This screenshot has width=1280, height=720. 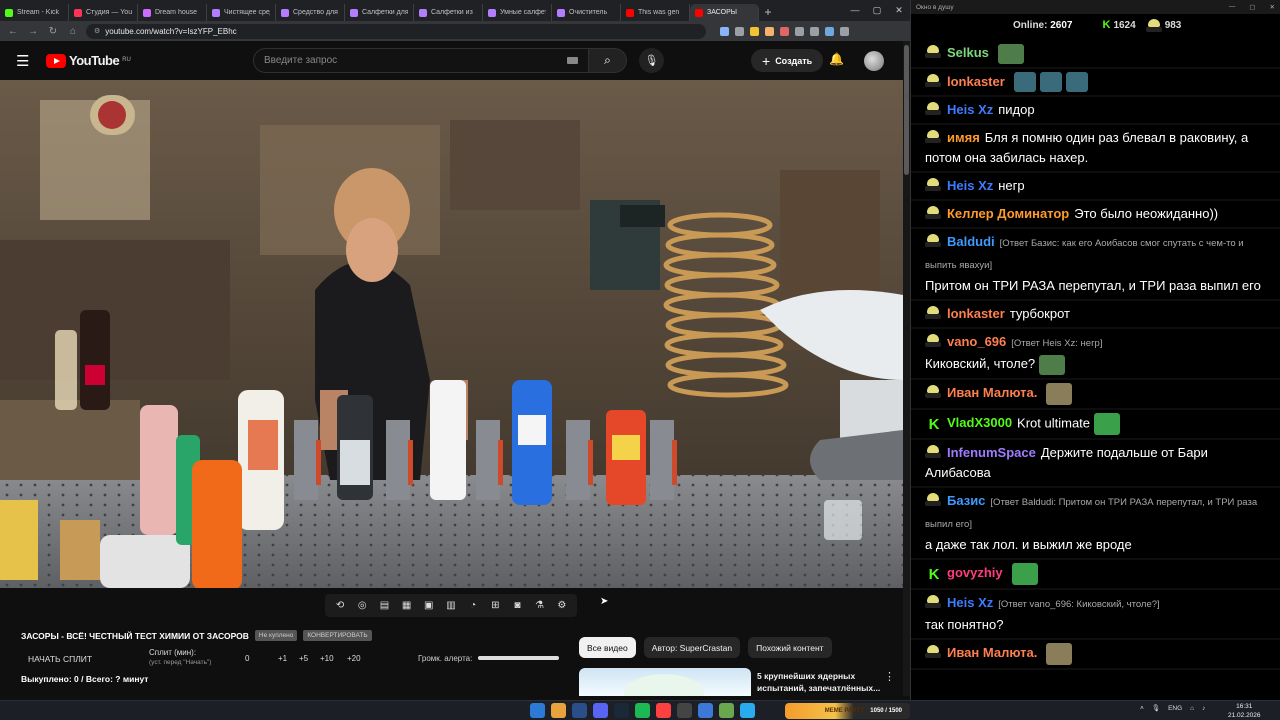 What do you see at coordinates (829, 31) in the screenshot?
I see `profile-icon` at bounding box center [829, 31].